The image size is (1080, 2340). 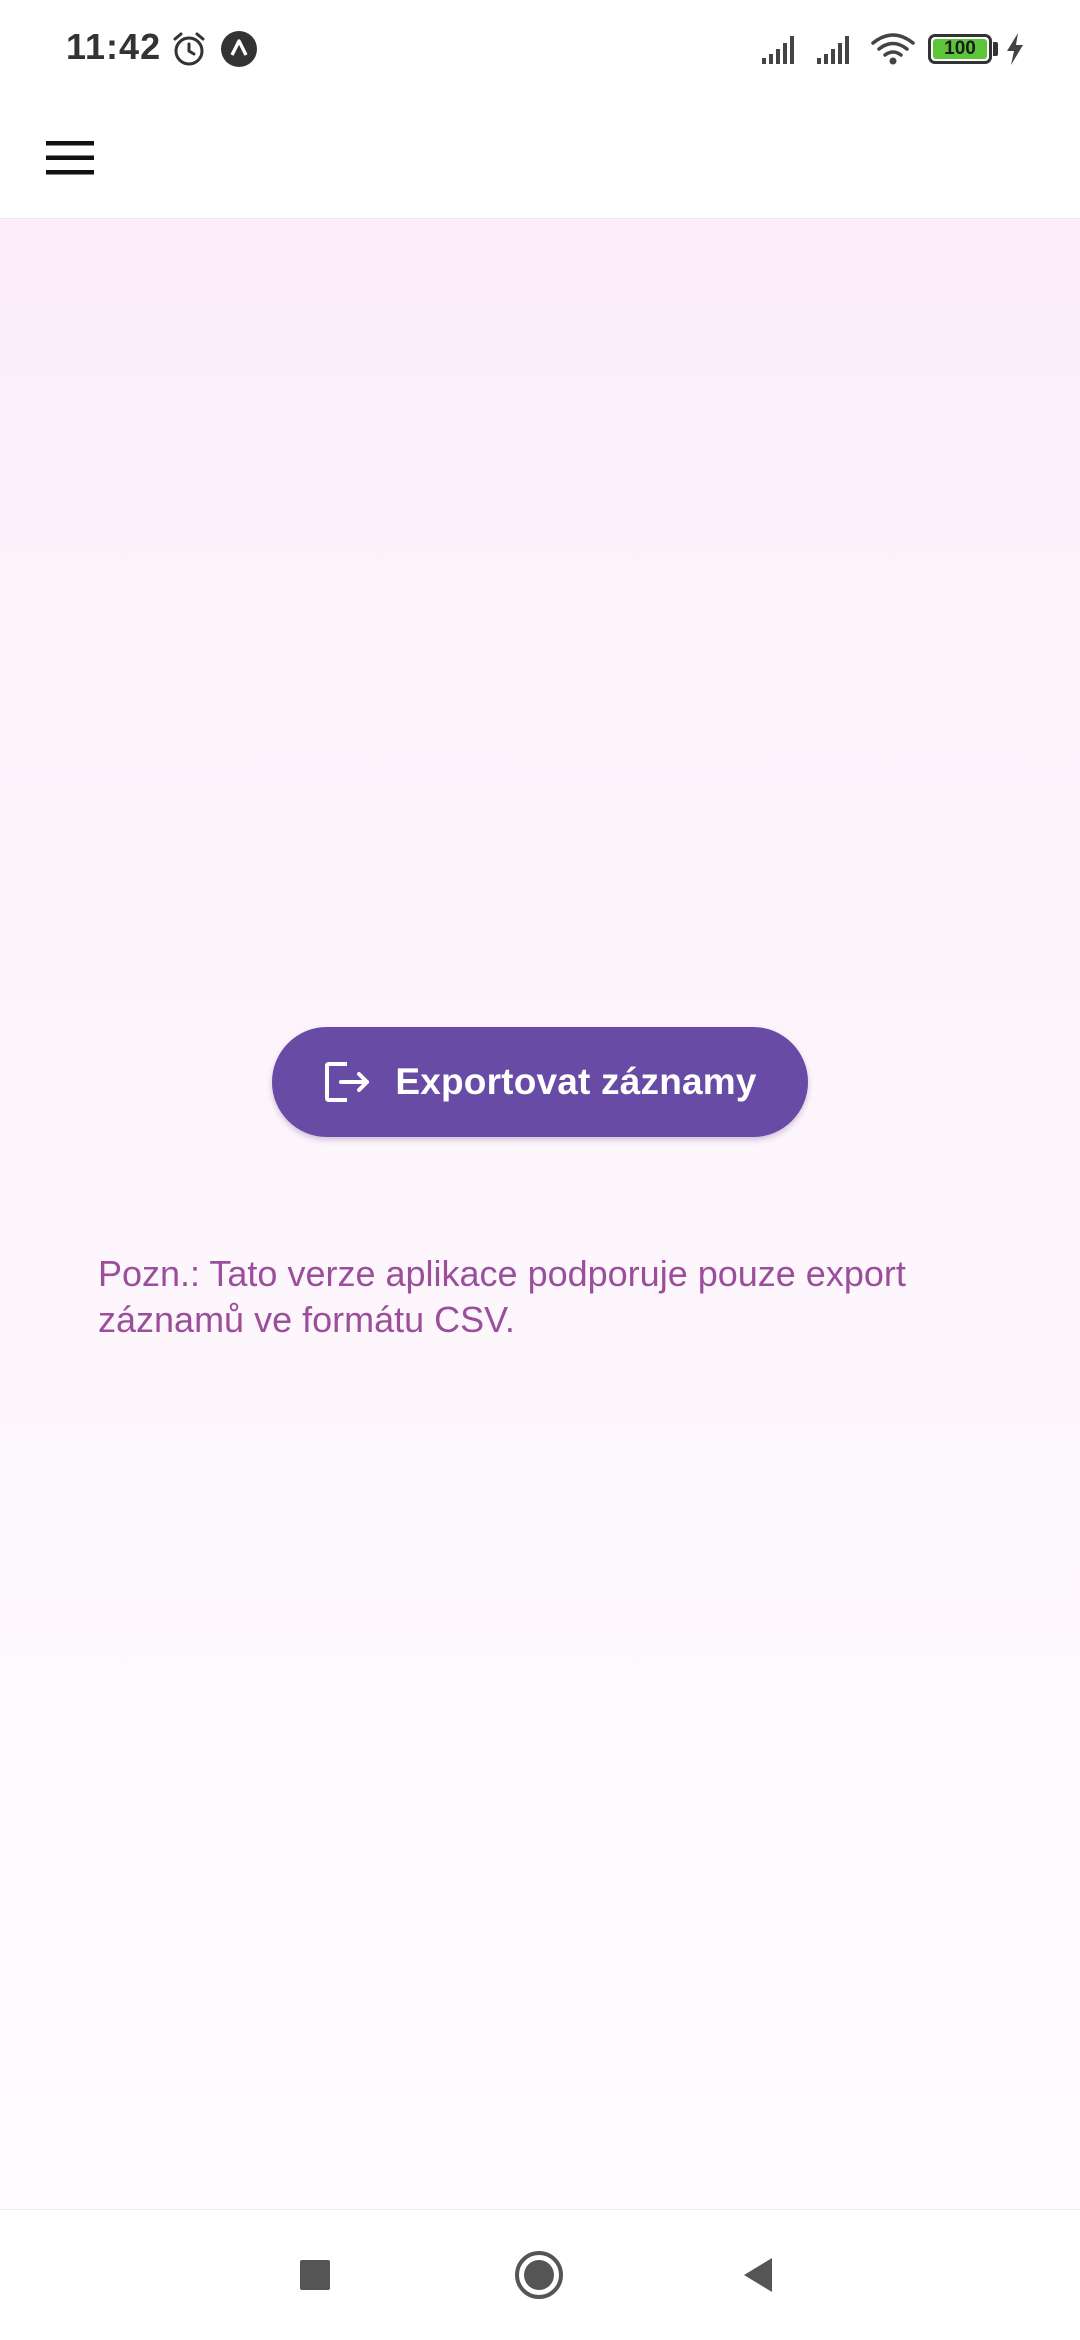 I want to click on recents-button, so click(x=315, y=2275).